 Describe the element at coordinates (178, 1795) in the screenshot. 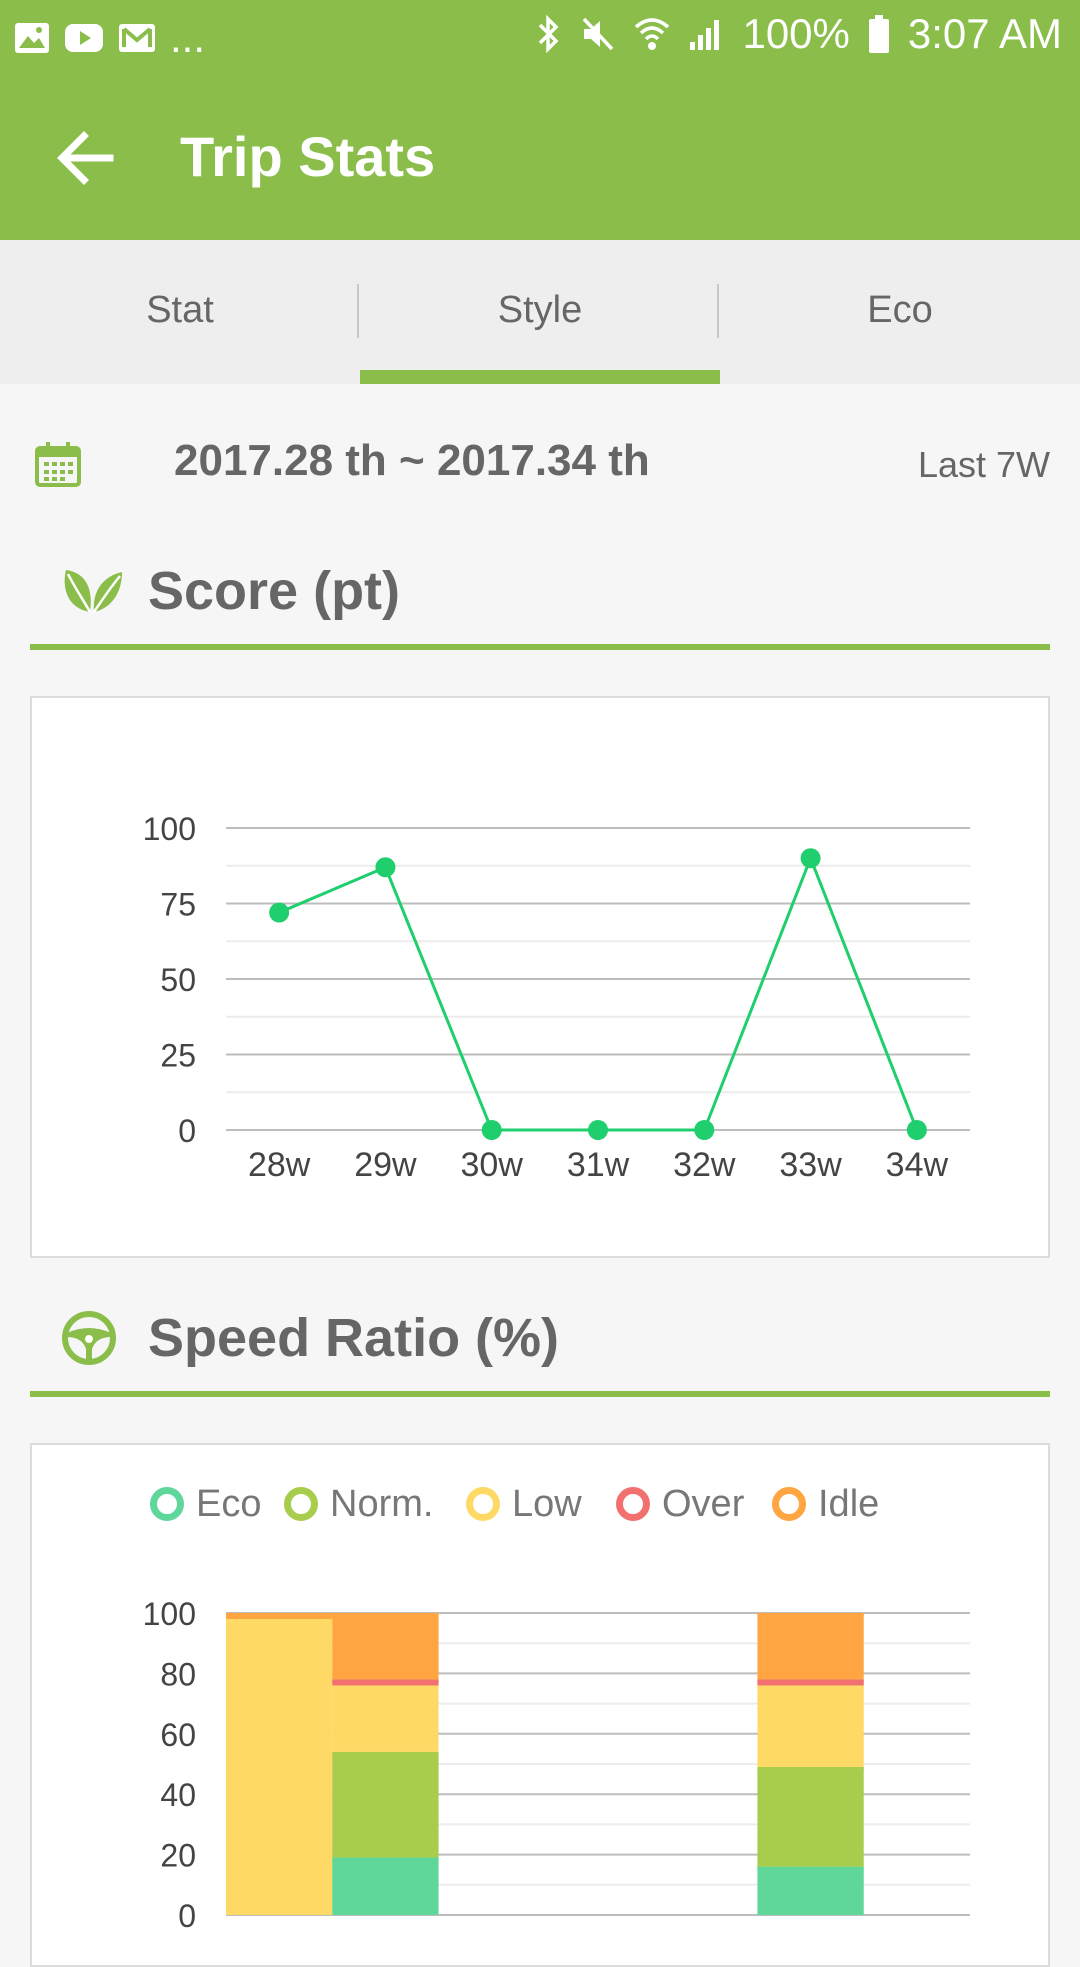

I see `y-tick-label: 40` at that location.